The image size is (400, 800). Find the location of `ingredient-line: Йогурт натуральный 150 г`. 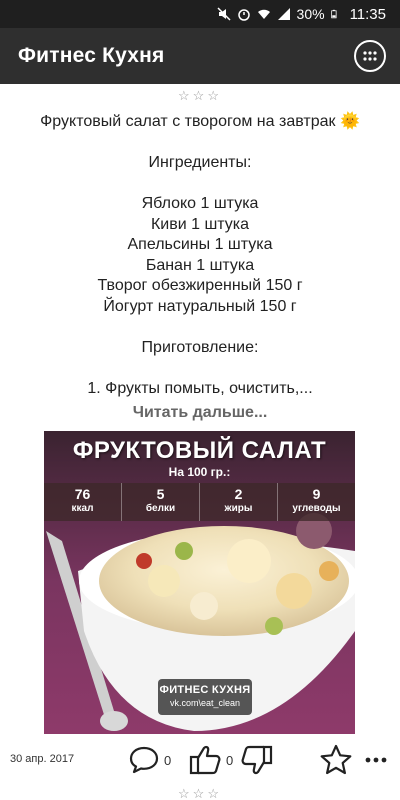

ingredient-line: Йогурт натуральный 150 г is located at coordinates (200, 306).